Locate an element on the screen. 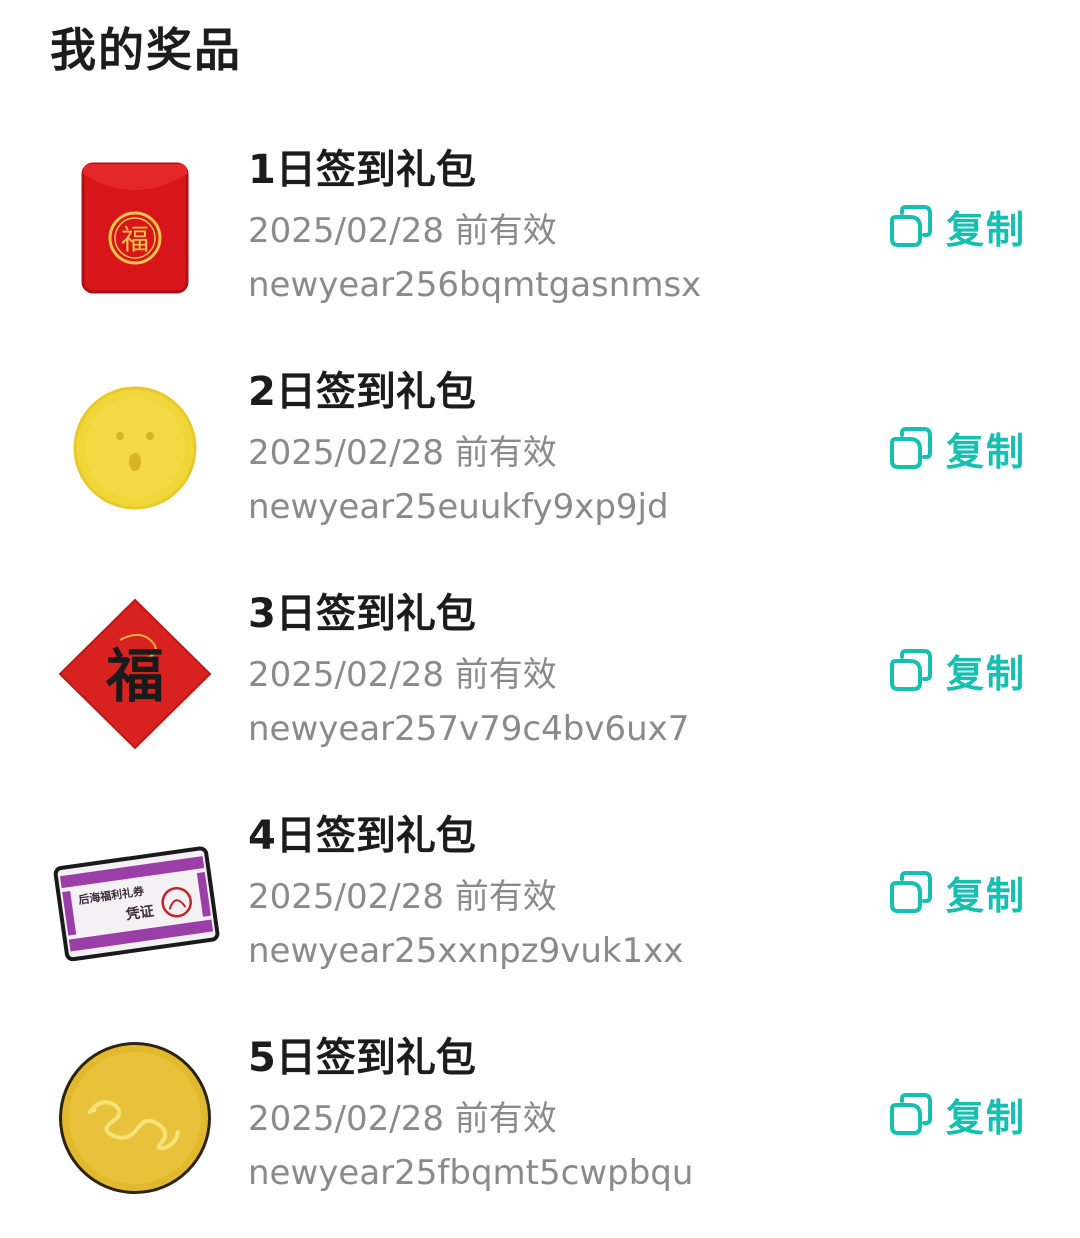  prize-code: newyear257v79c4bv6ux7 is located at coordinates (469, 729).